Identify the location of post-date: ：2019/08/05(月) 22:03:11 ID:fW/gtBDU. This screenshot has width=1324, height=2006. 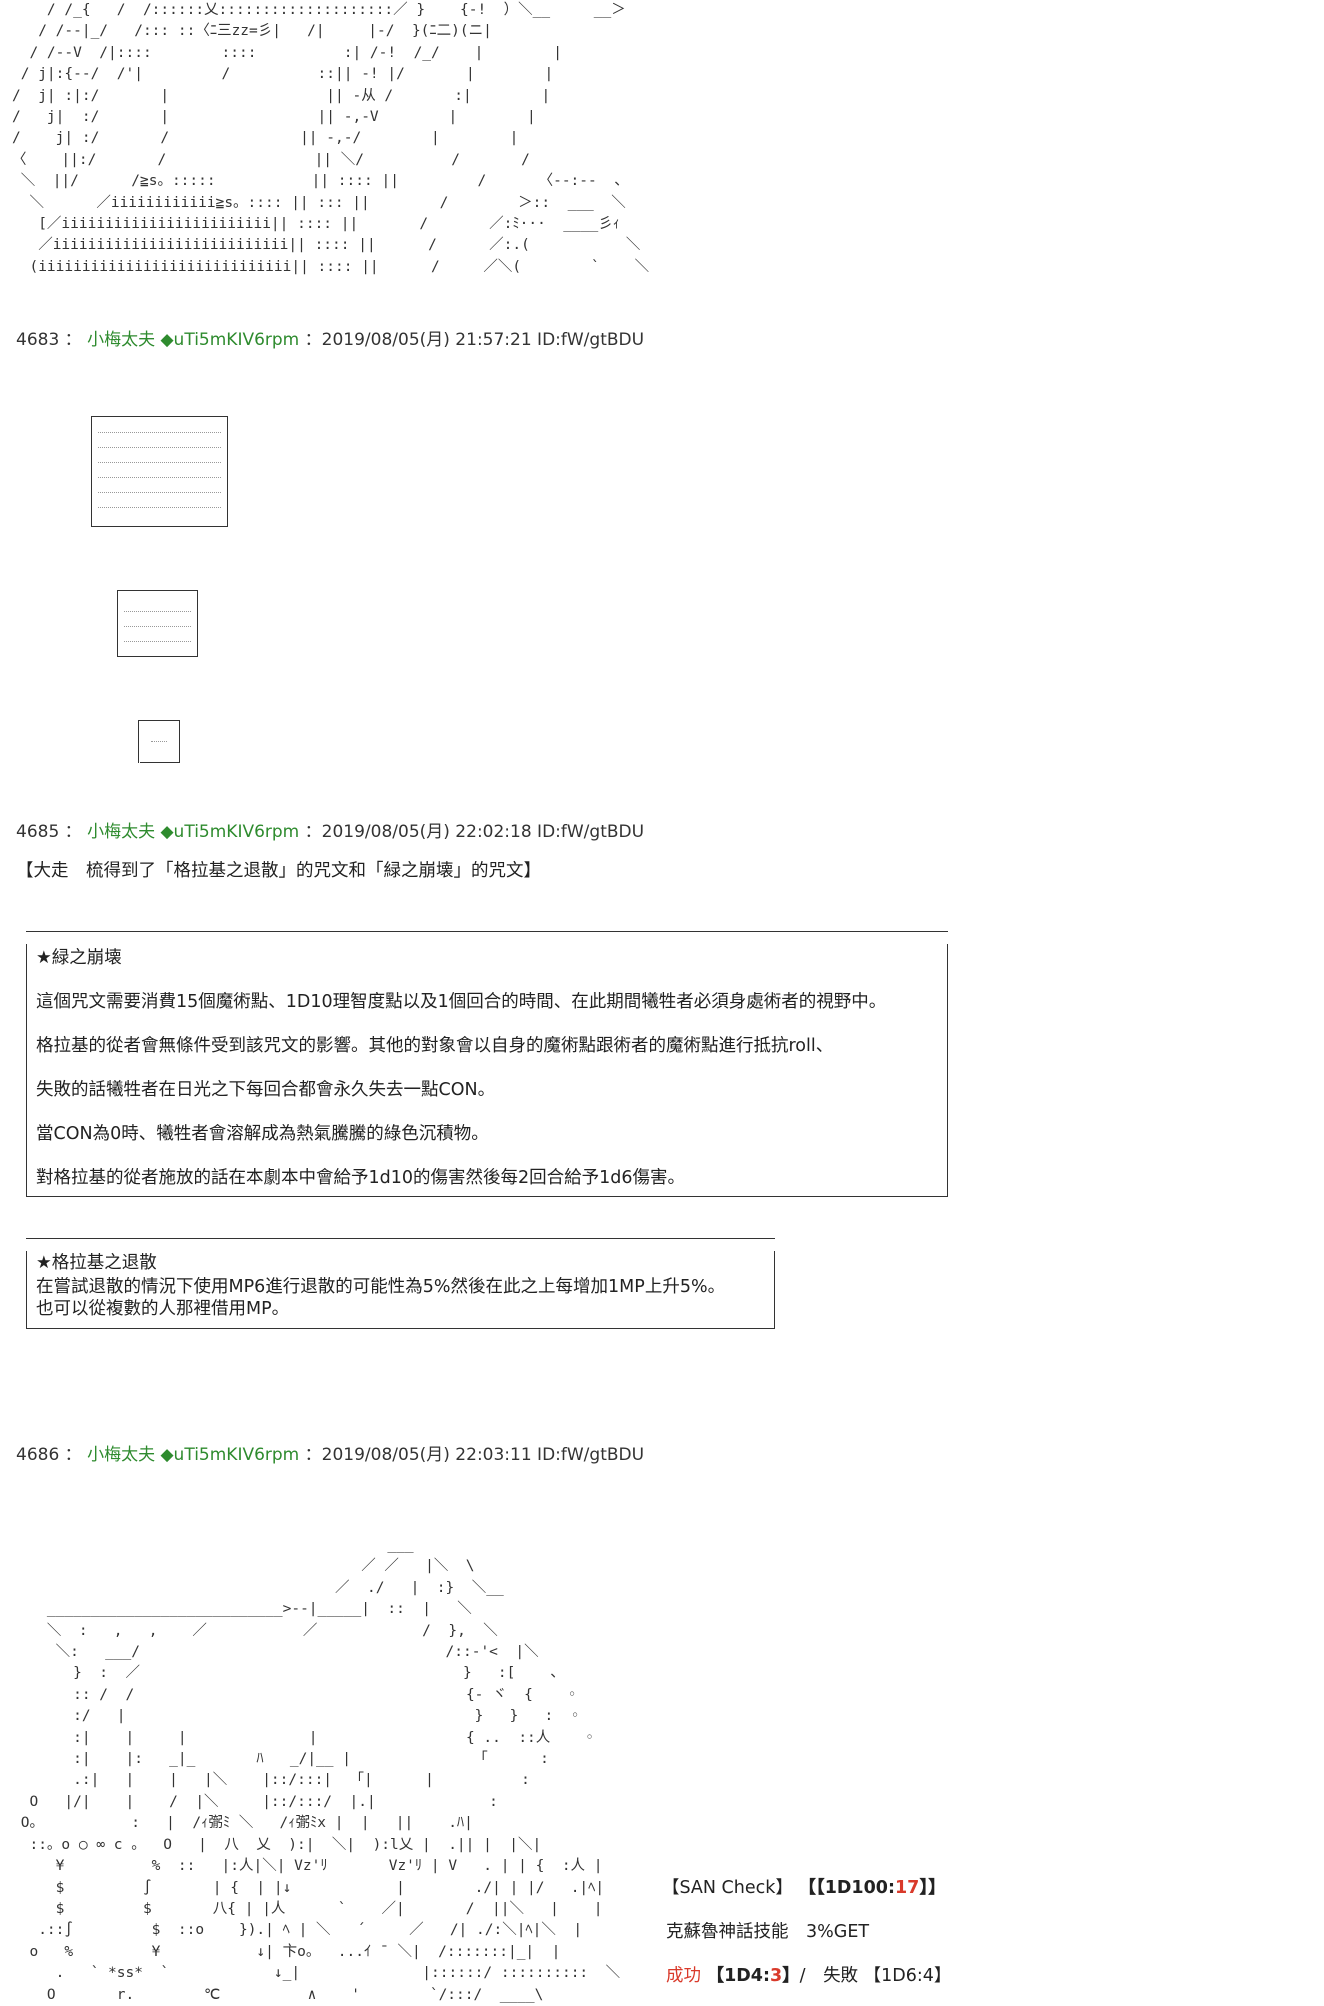
(474, 1455).